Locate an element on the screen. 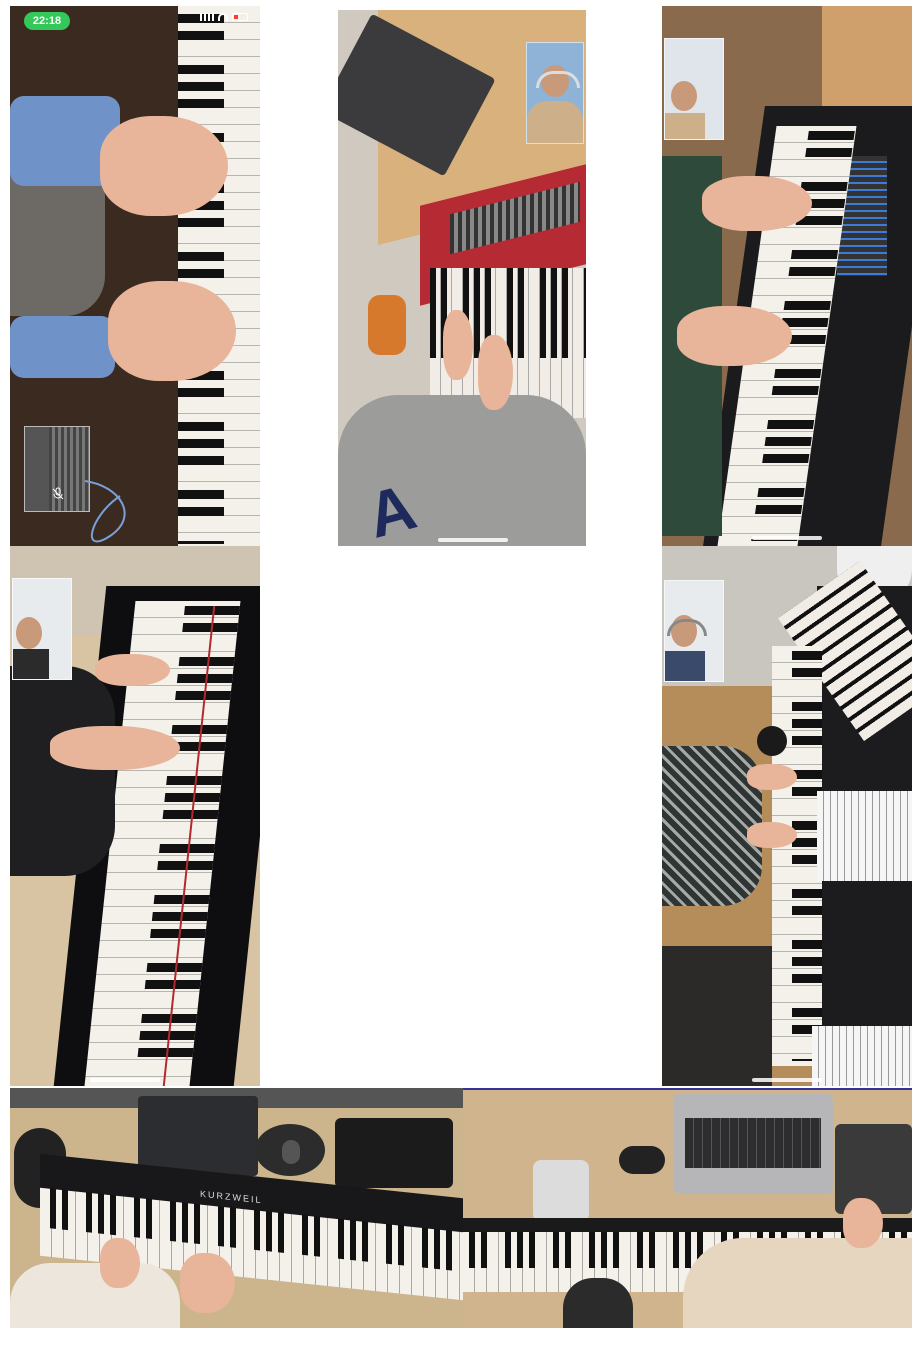 The image size is (922, 1346). piano-black-keys is located at coordinates (201, 279).